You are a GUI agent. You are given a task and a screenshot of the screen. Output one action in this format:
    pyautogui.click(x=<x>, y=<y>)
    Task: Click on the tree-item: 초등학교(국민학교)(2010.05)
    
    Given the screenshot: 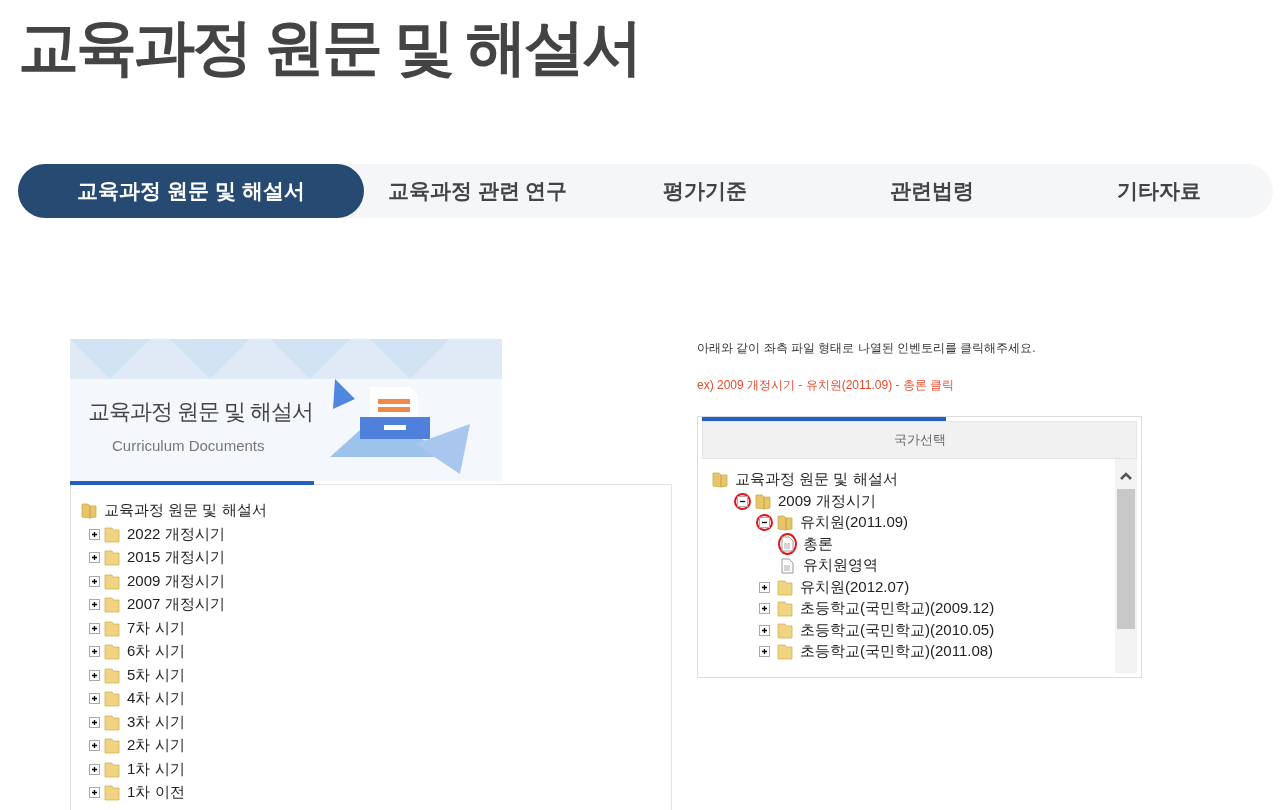 What is the action you would take?
    pyautogui.click(x=897, y=630)
    